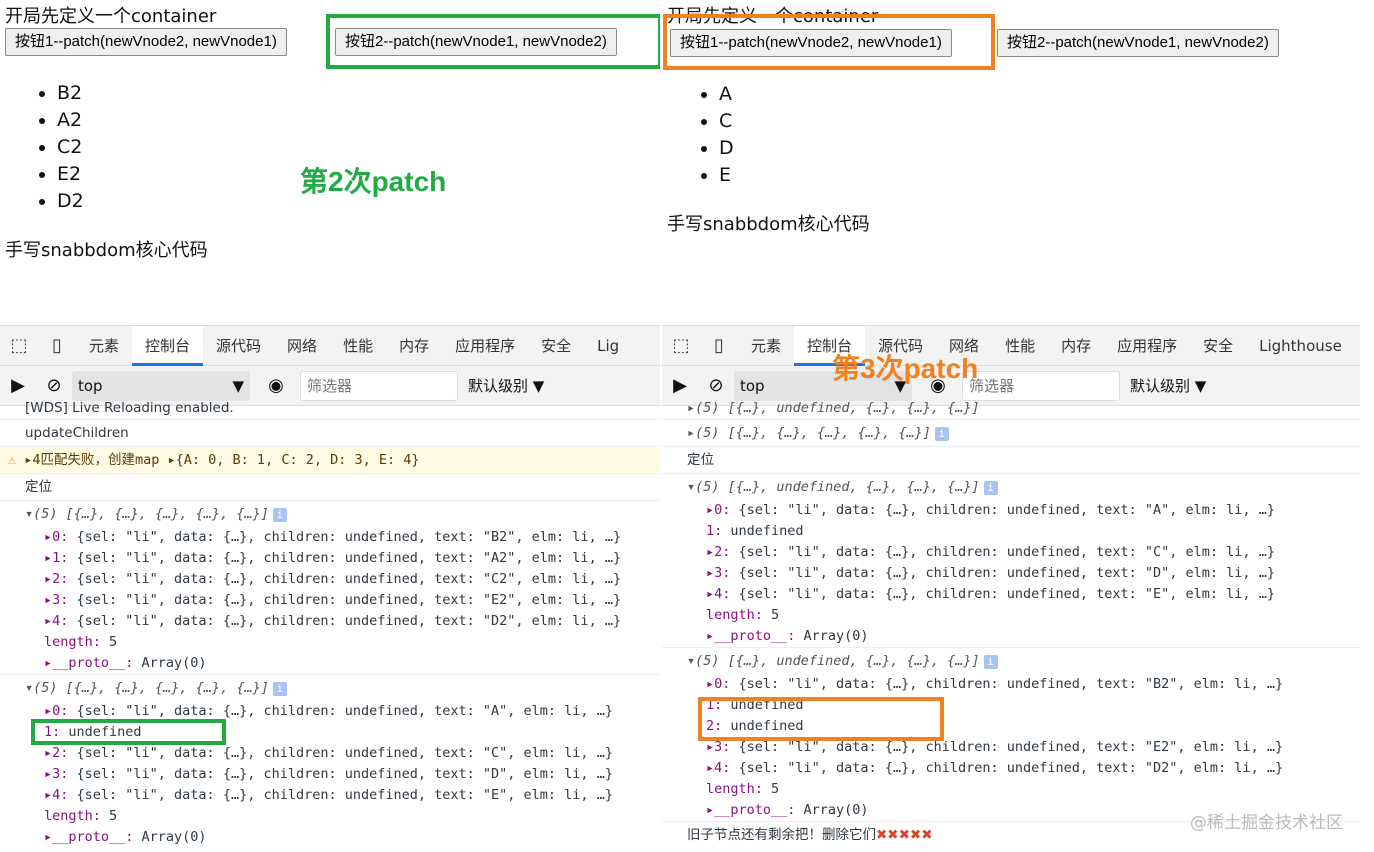  I want to click on button-2: 按钮2--patch(newVnode1, newVnode2), so click(1138, 43).